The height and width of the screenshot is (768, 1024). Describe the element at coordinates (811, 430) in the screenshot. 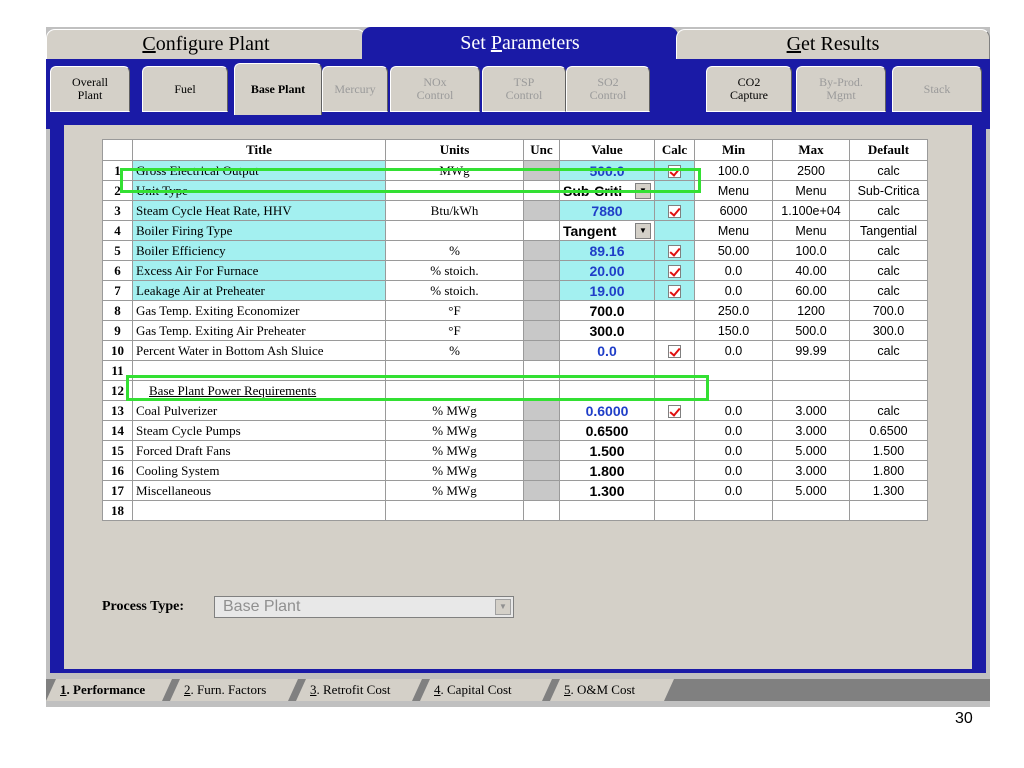

I see `cell-max: 3.000` at that location.